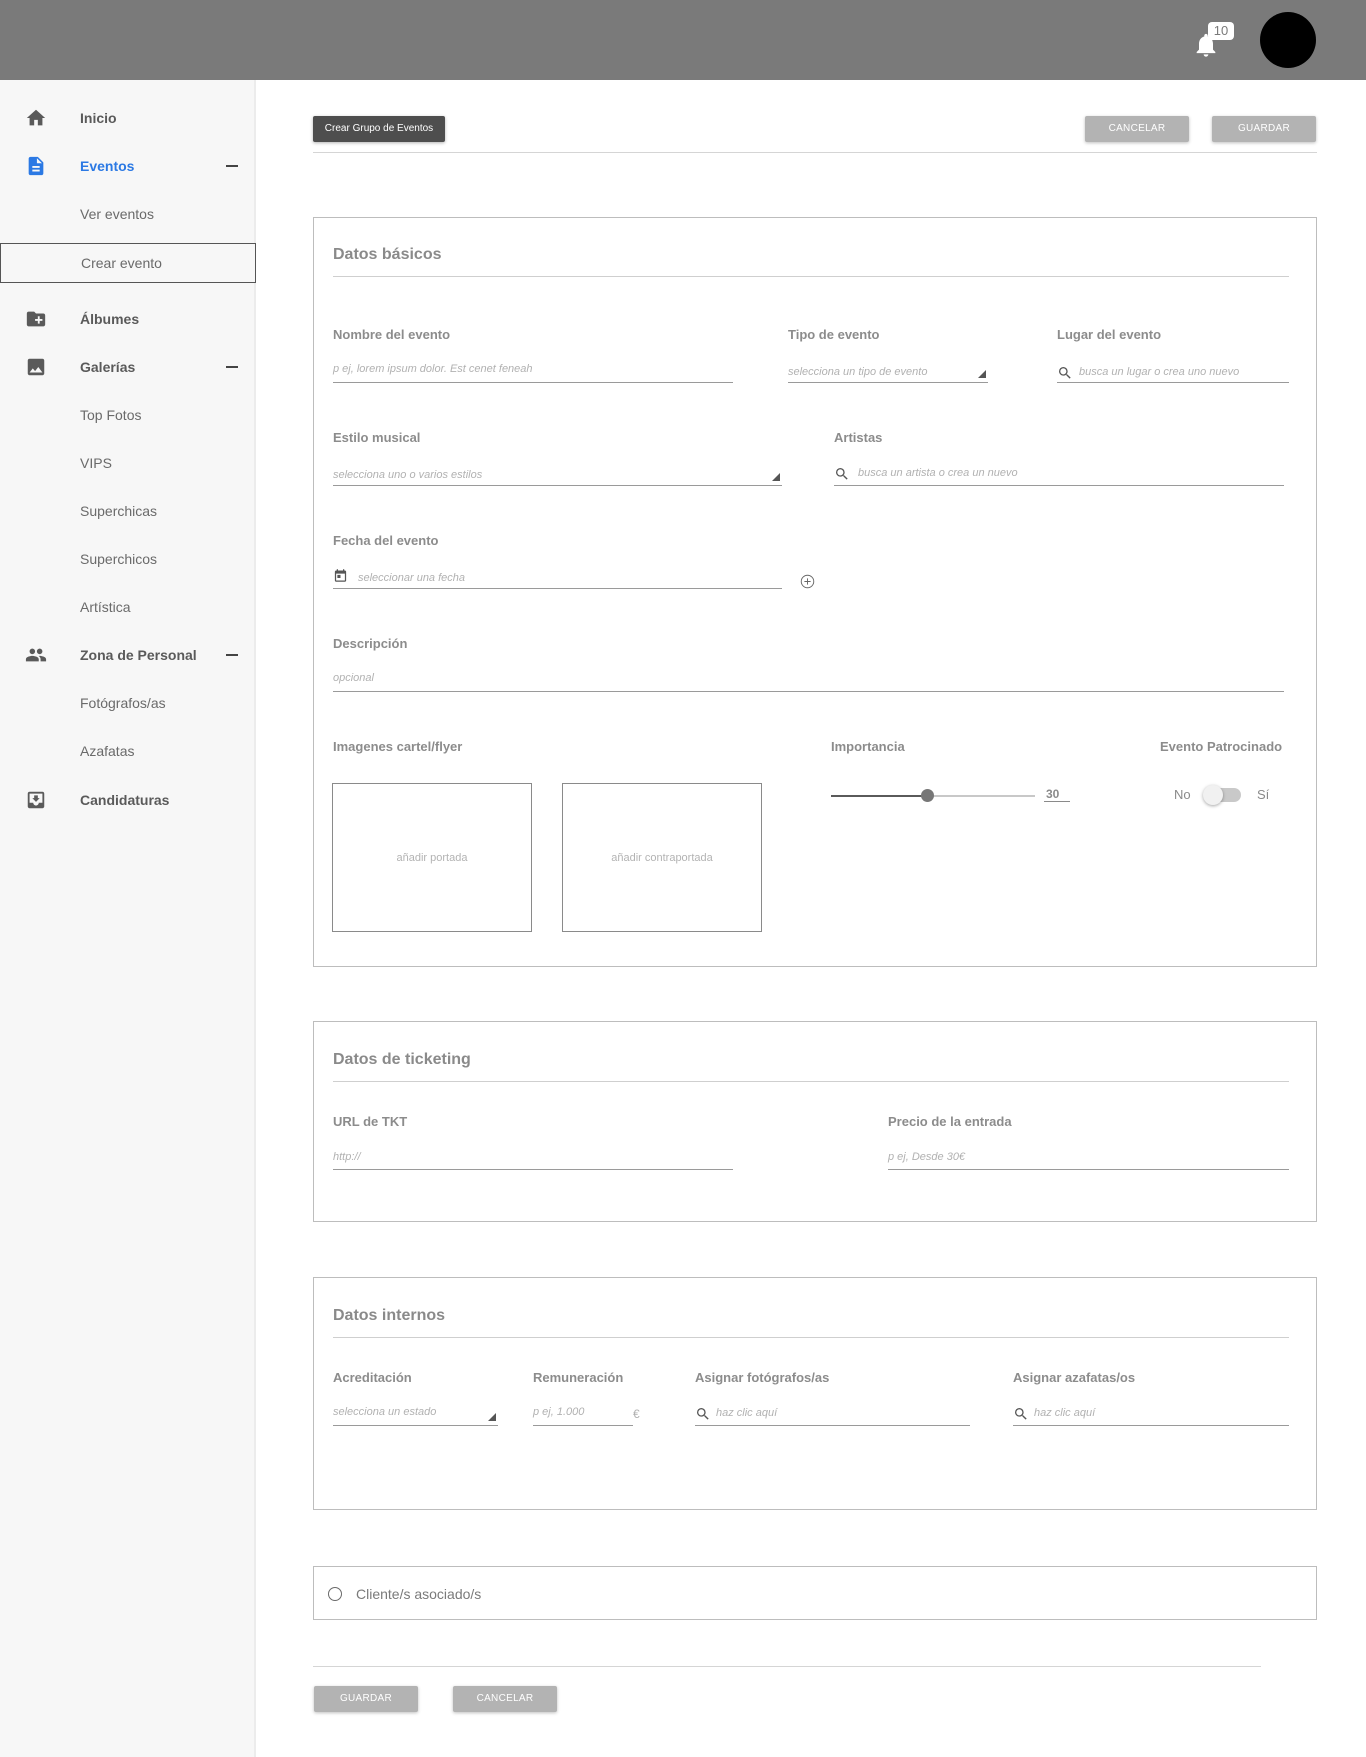  What do you see at coordinates (1288, 40) in the screenshot?
I see `avatar` at bounding box center [1288, 40].